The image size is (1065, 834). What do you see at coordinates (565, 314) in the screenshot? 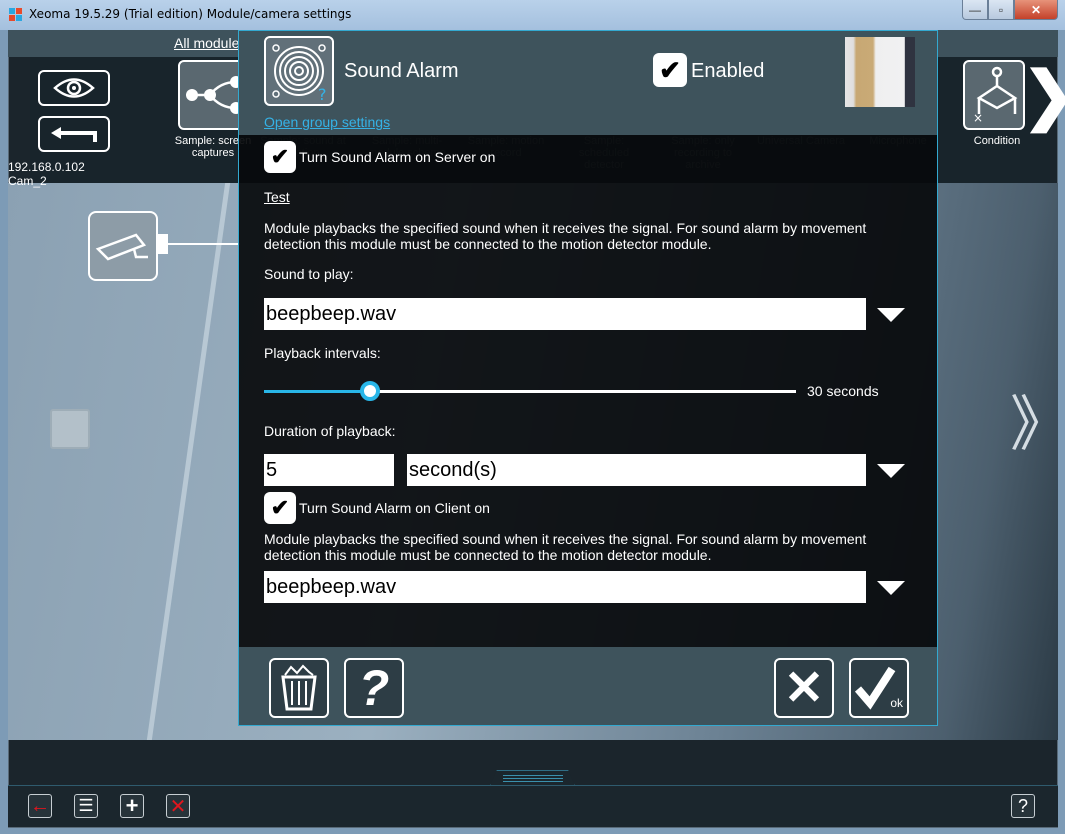
I see `server-sound-select: beepbeep.wav` at bounding box center [565, 314].